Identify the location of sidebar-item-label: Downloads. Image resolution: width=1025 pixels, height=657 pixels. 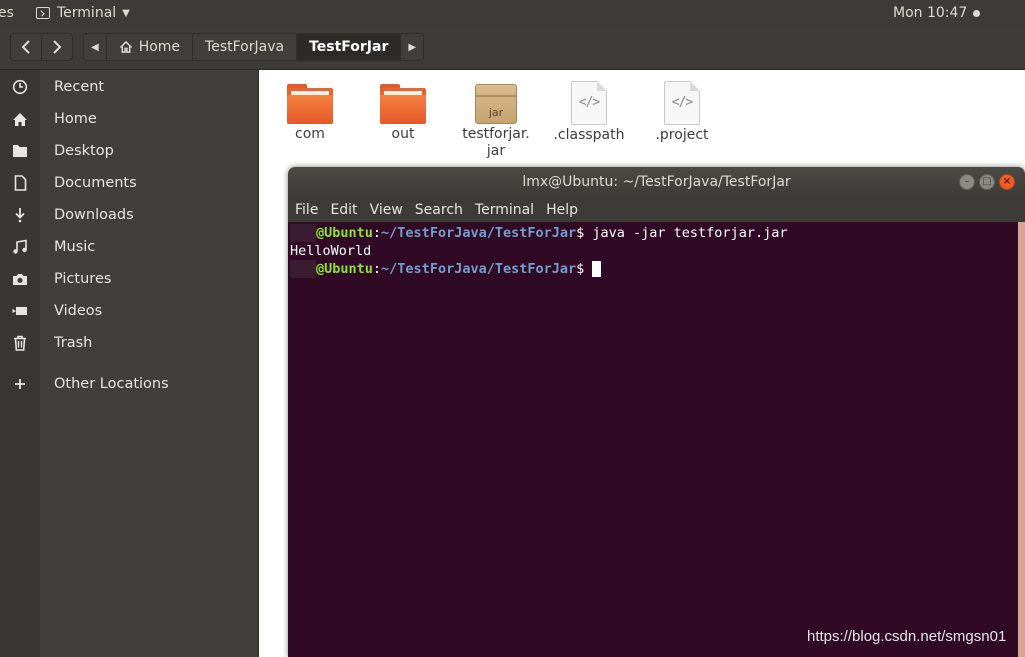
(94, 215).